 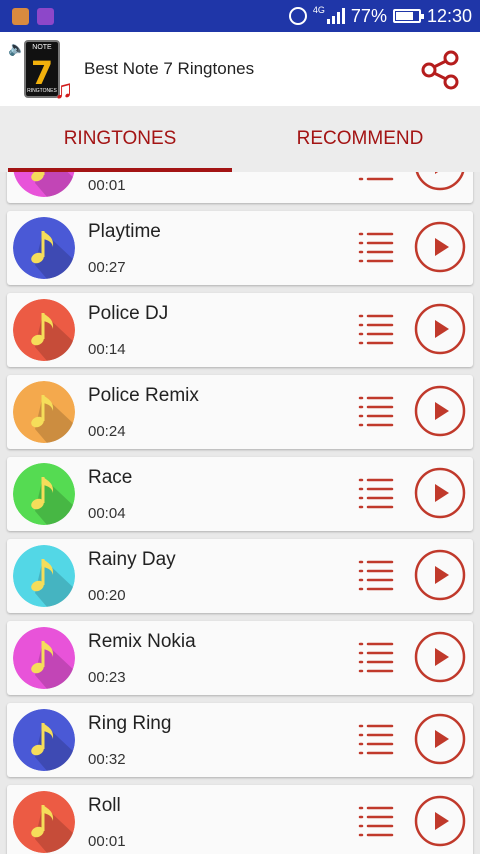 I want to click on tab-ringtones: RINGTONES, so click(x=120, y=139).